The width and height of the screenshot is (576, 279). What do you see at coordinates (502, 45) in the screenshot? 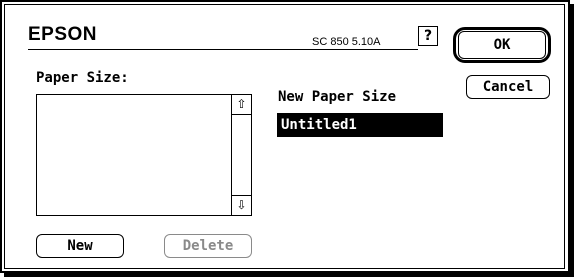
I see `ok-button: OK` at bounding box center [502, 45].